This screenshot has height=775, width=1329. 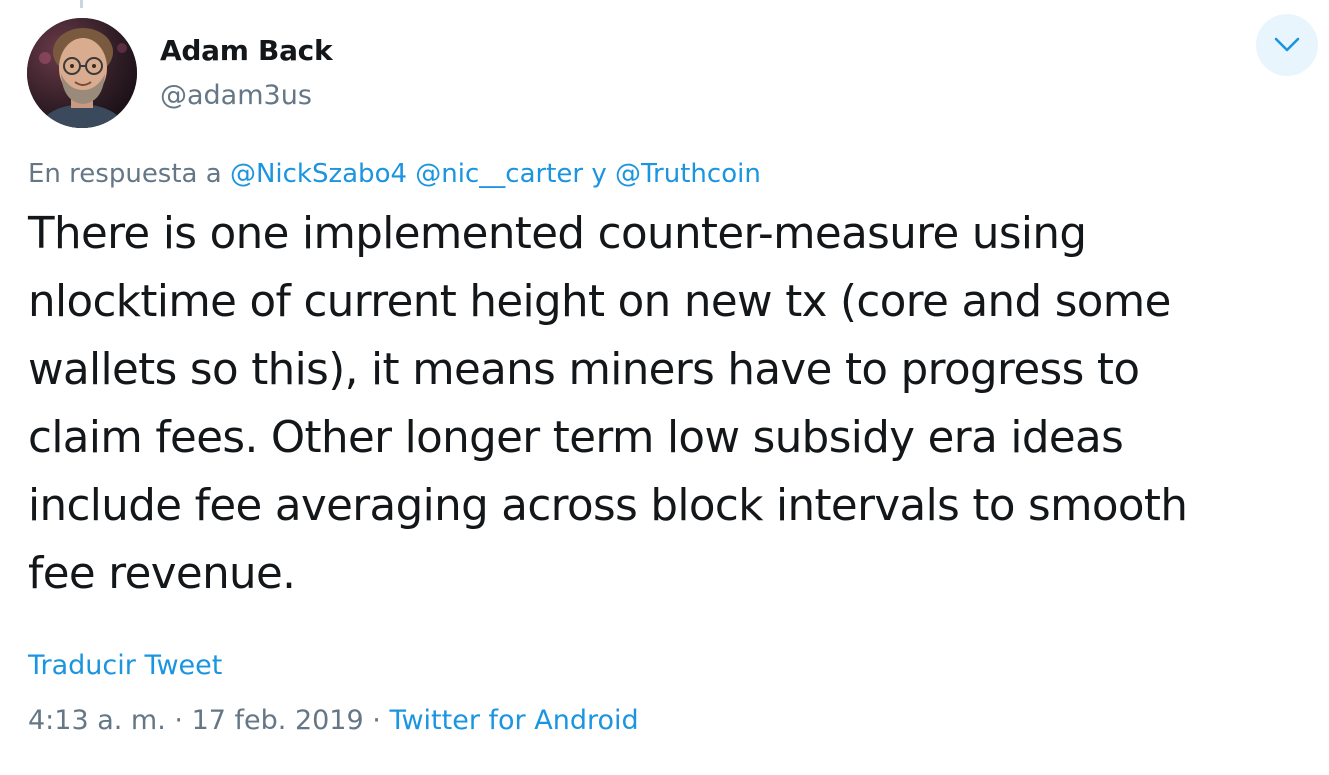 What do you see at coordinates (246, 51) in the screenshot?
I see `author-display-name: Adam Back` at bounding box center [246, 51].